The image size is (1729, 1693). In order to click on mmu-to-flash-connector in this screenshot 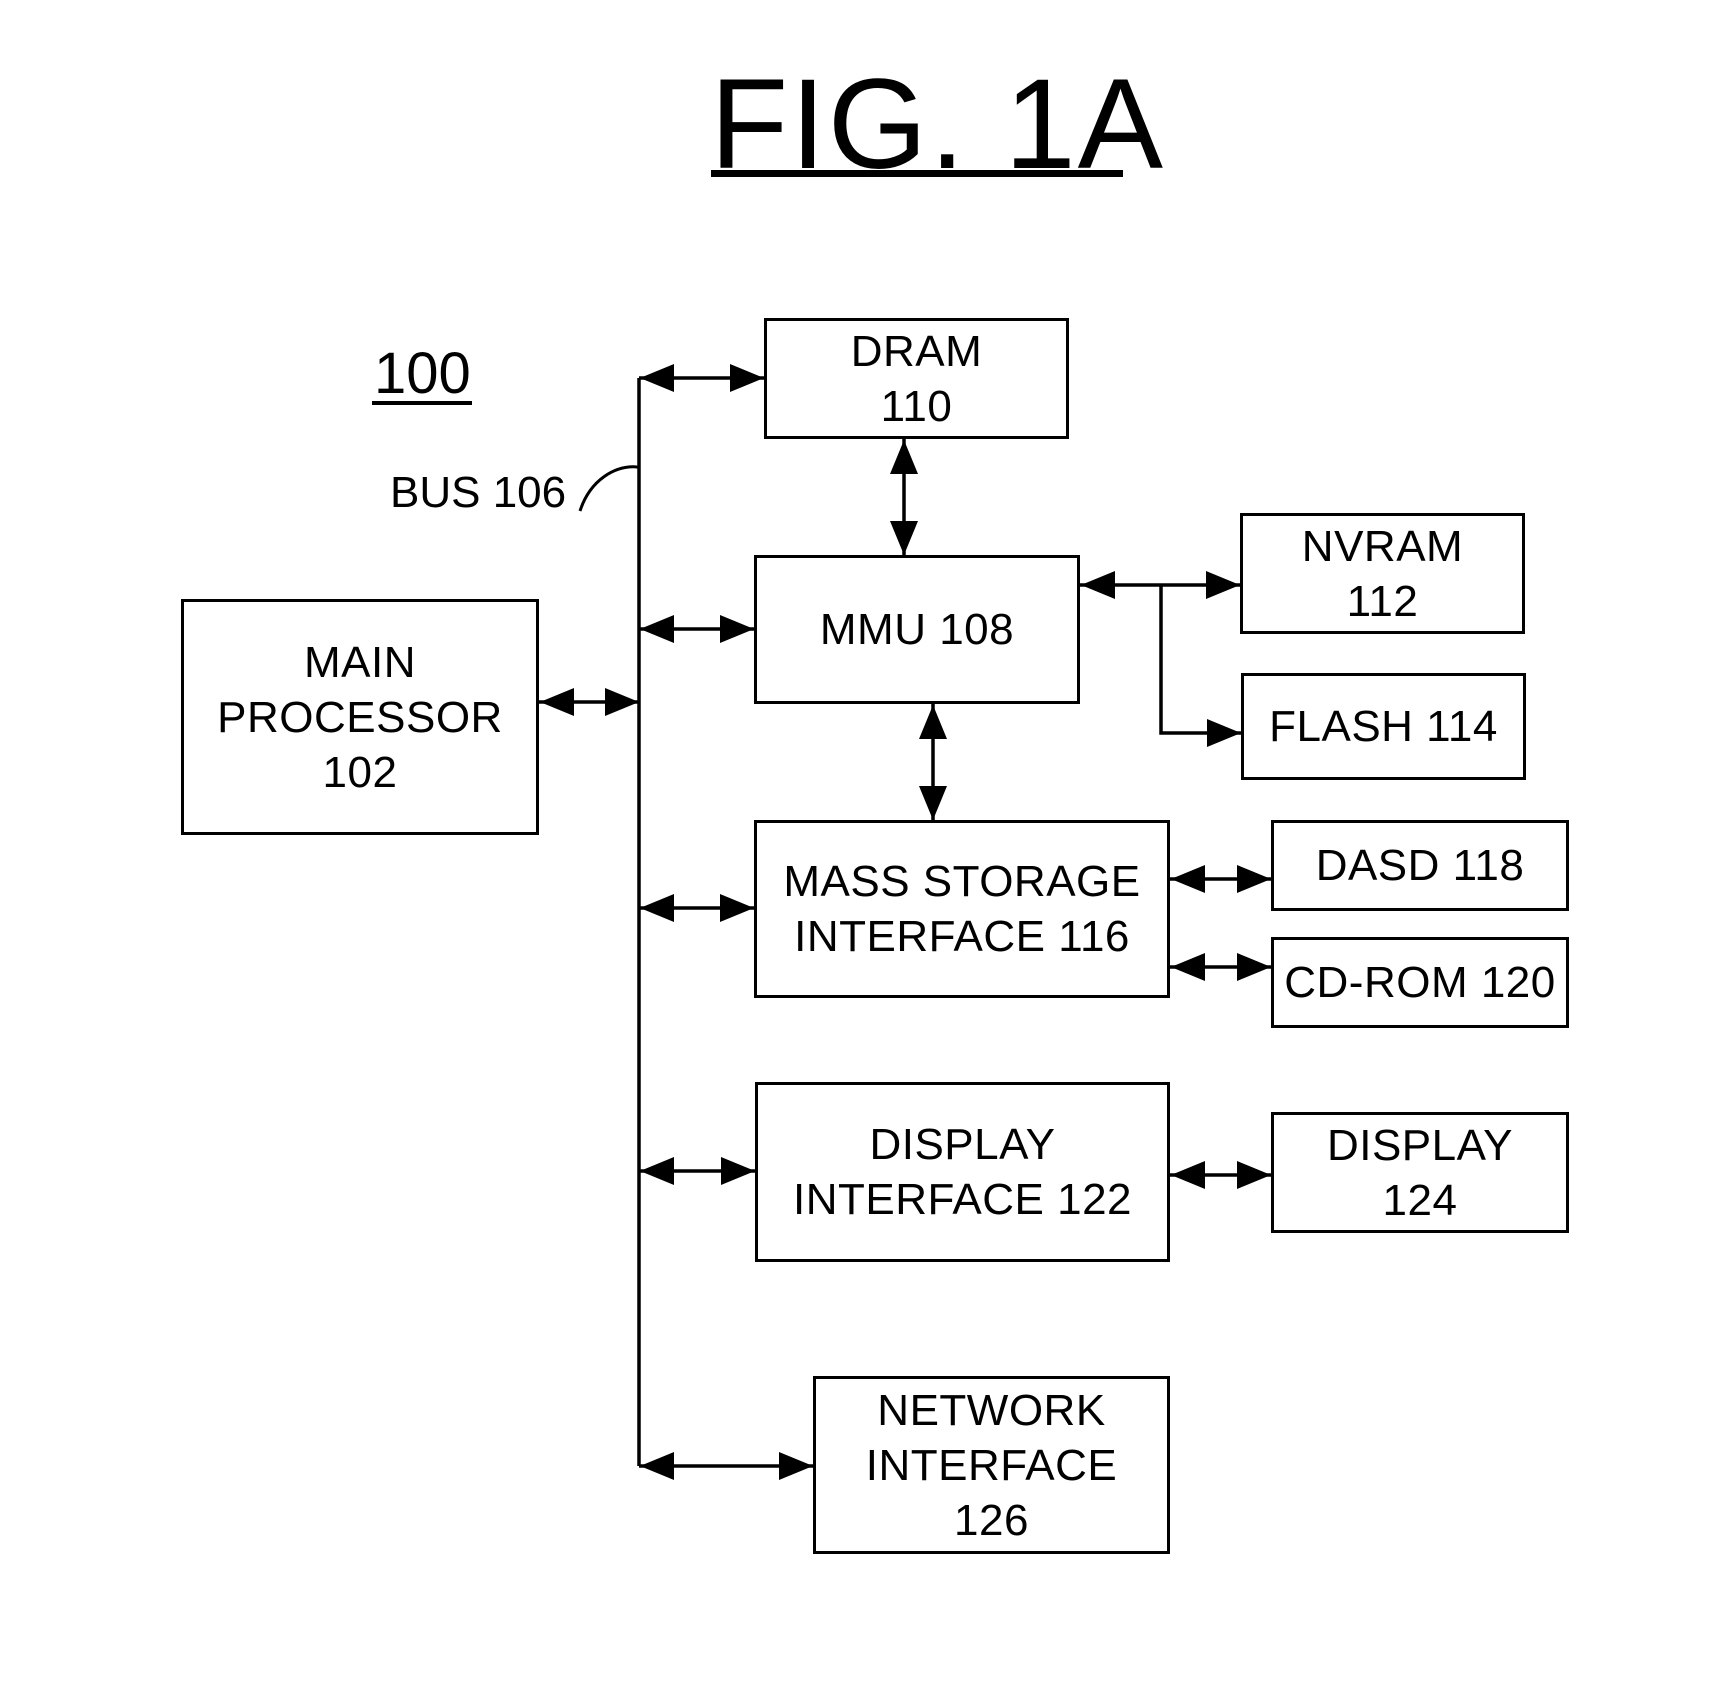, I will do `click(1200, 660)`.